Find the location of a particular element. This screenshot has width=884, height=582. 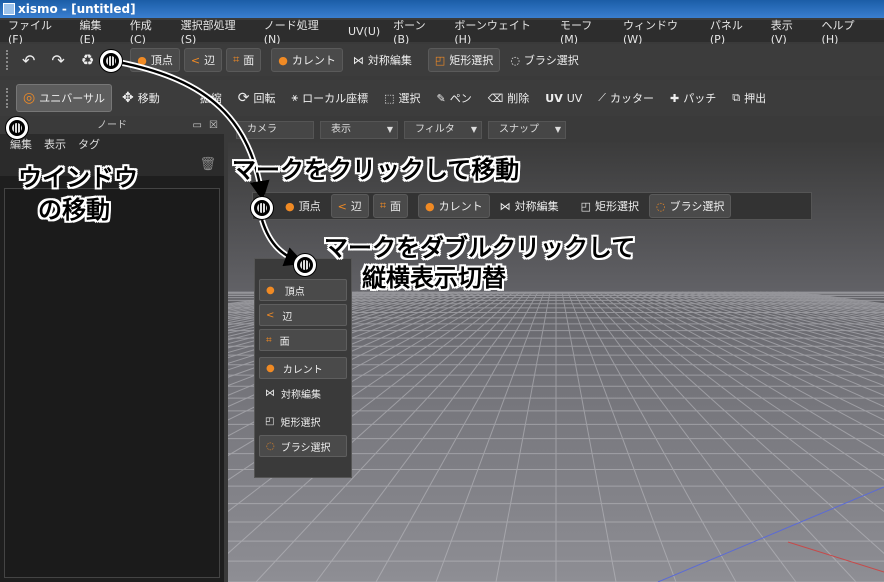

select-tool-button: ⬚ 選択 is located at coordinates (402, 98).